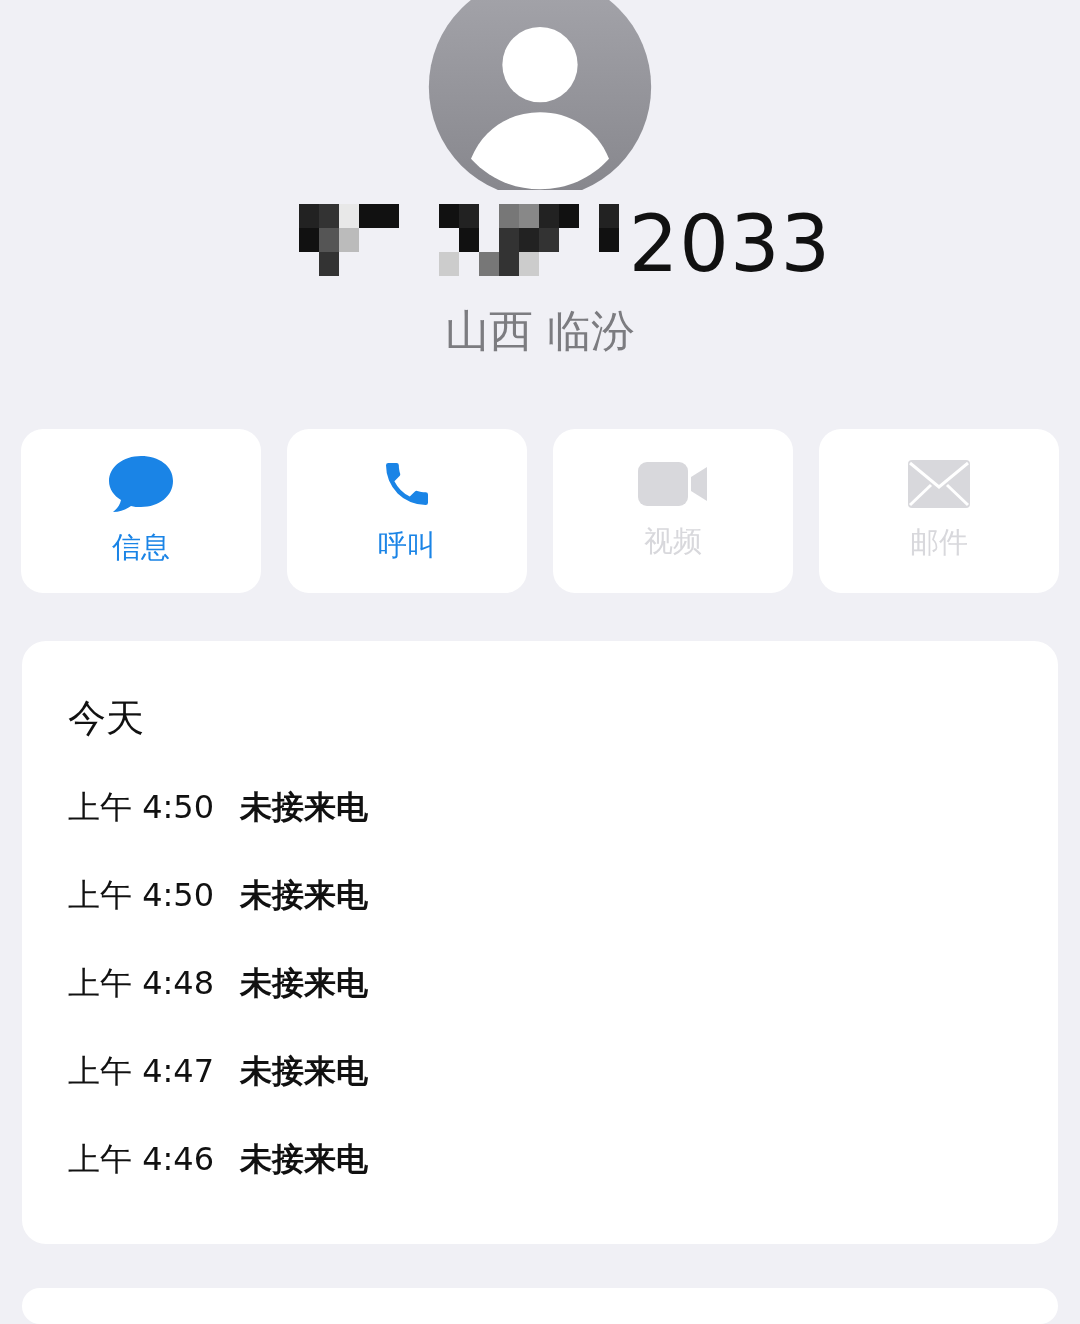  I want to click on action-button: 呼叫, so click(407, 511).